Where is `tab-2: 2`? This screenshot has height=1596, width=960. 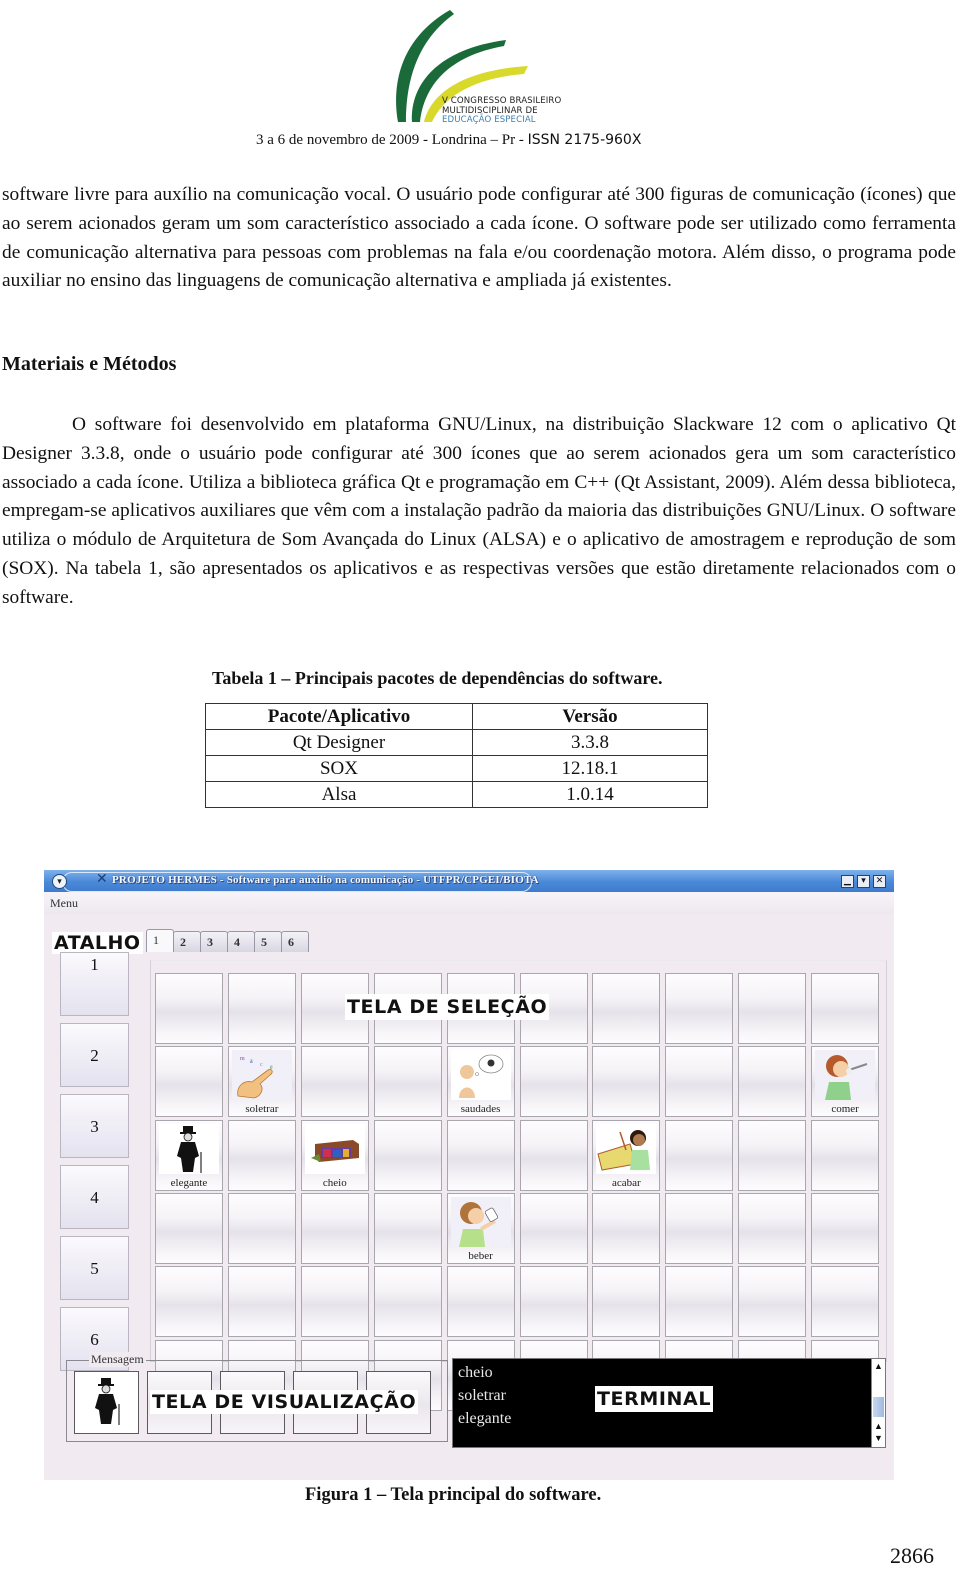 tab-2: 2 is located at coordinates (187, 941).